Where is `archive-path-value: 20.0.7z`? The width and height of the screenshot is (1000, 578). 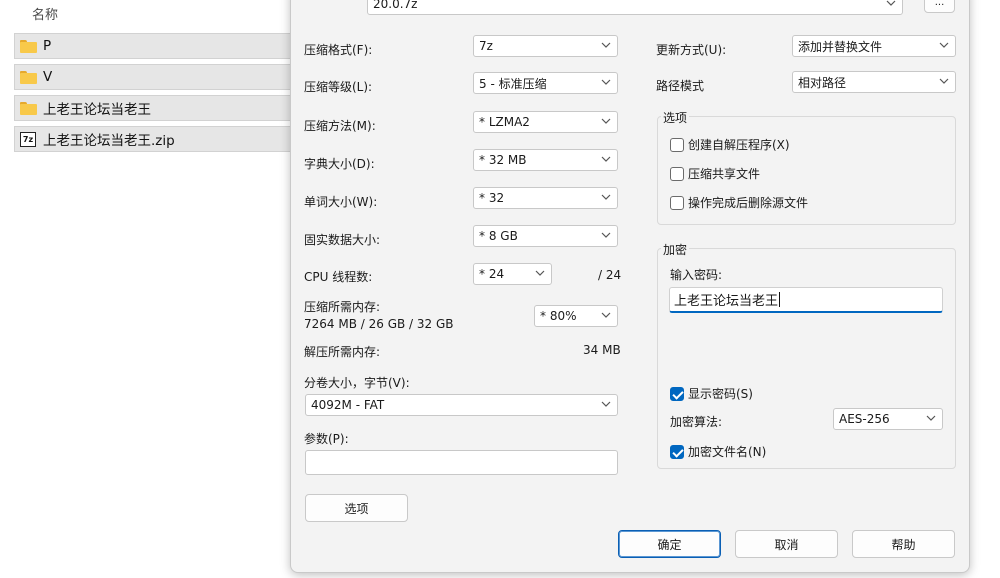 archive-path-value: 20.0.7z is located at coordinates (395, 5).